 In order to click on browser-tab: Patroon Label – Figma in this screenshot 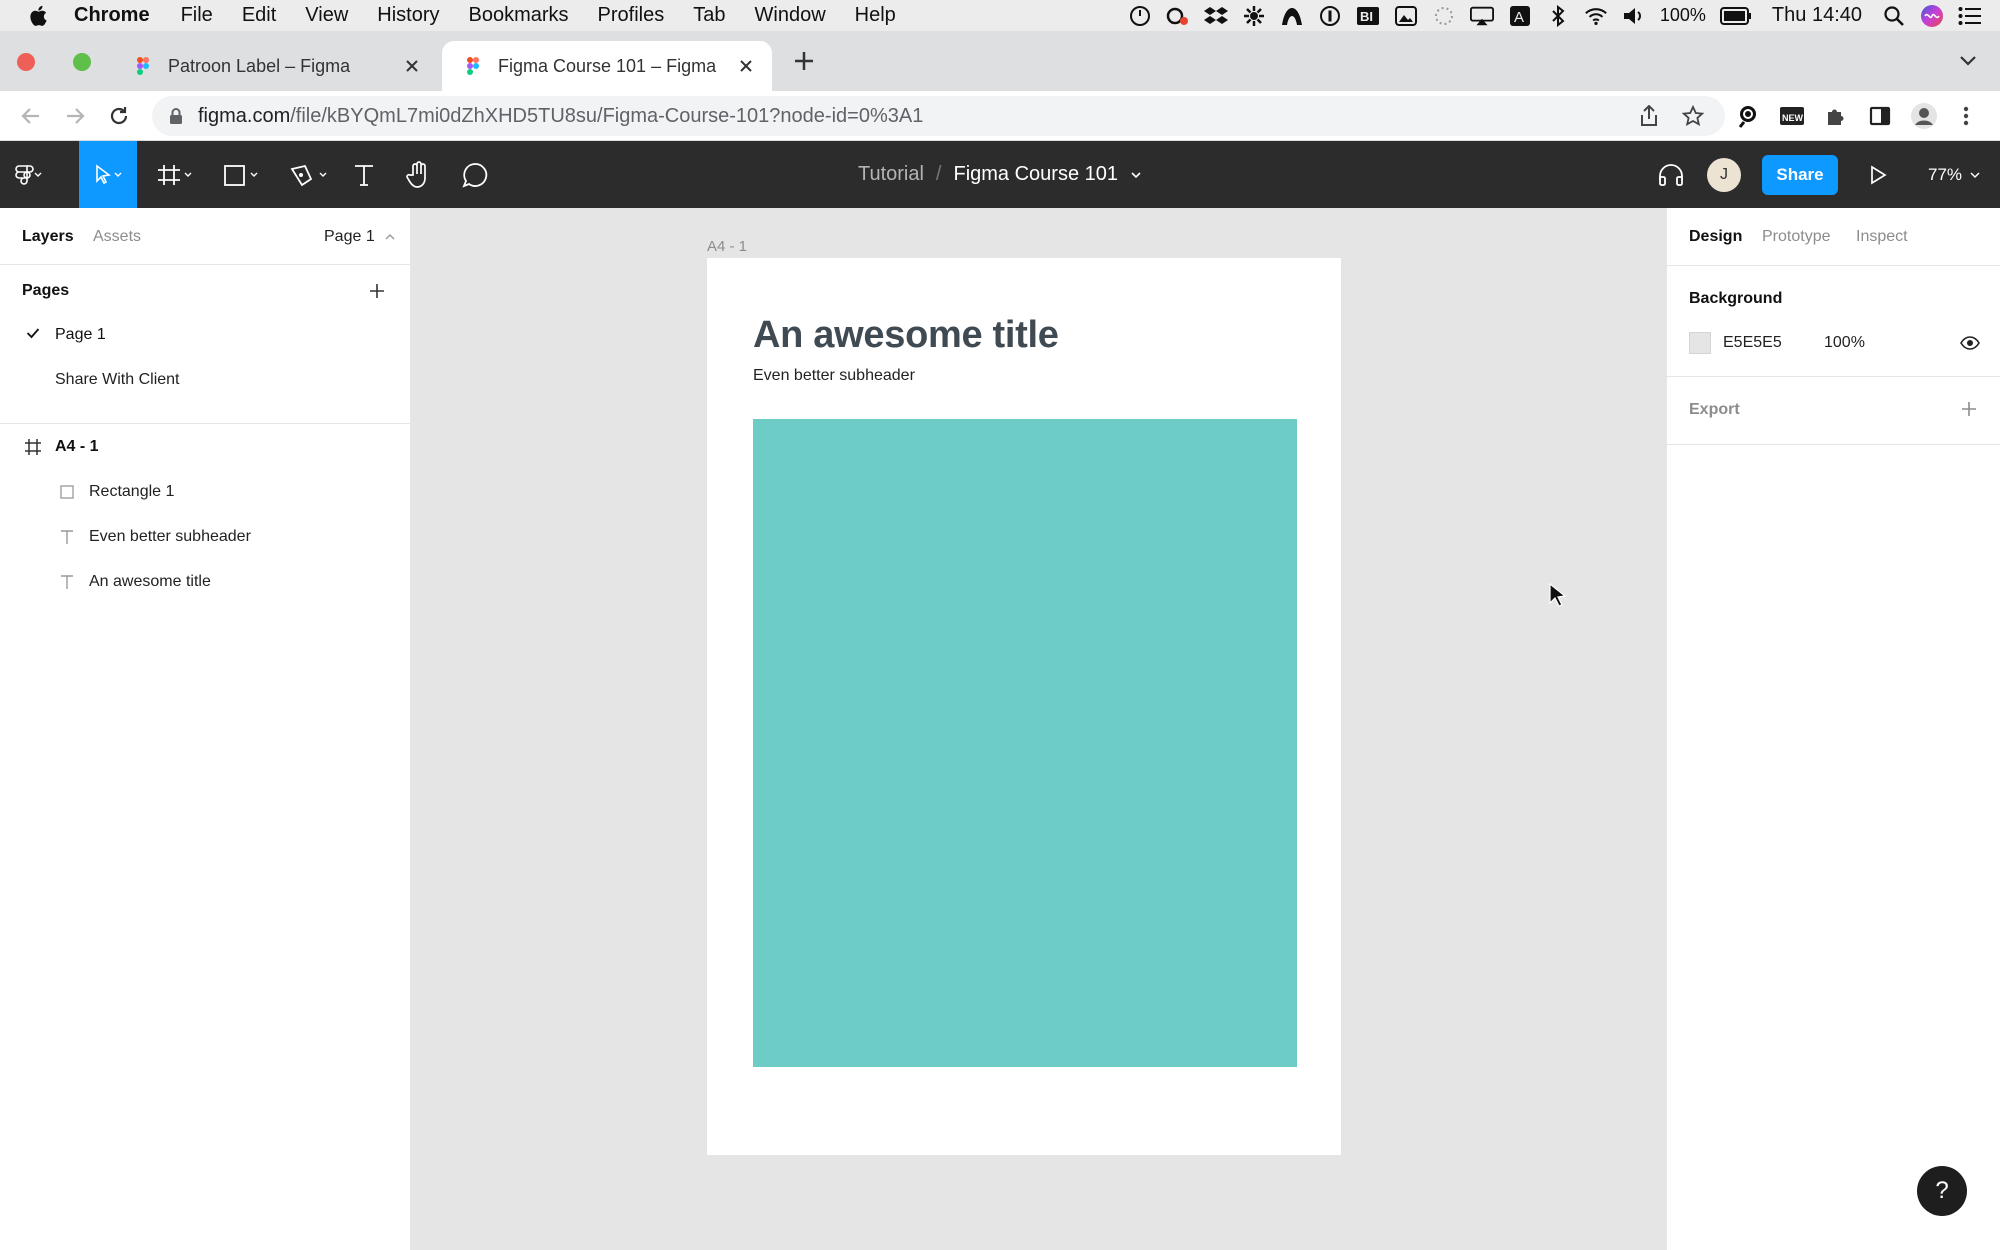, I will do `click(275, 66)`.